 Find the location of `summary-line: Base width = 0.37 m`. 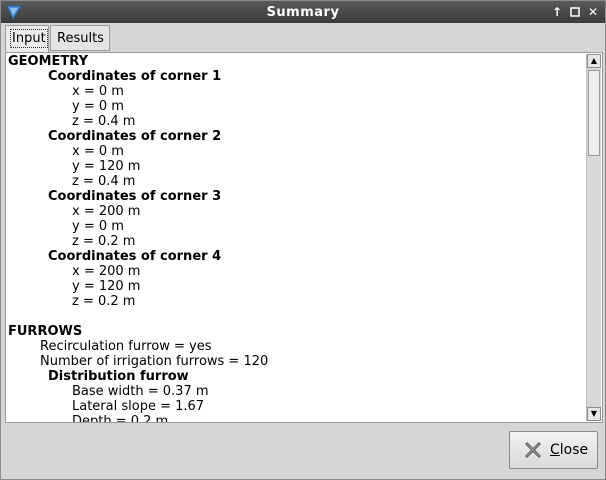

summary-line: Base width = 0.37 m is located at coordinates (140, 391).